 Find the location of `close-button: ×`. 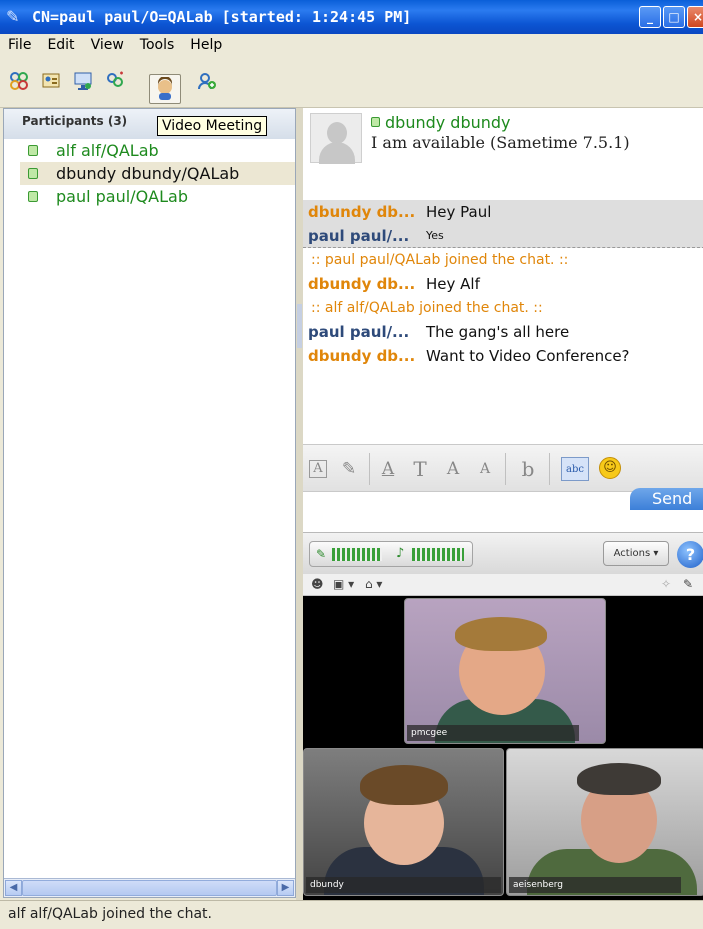

close-button: × is located at coordinates (695, 17).